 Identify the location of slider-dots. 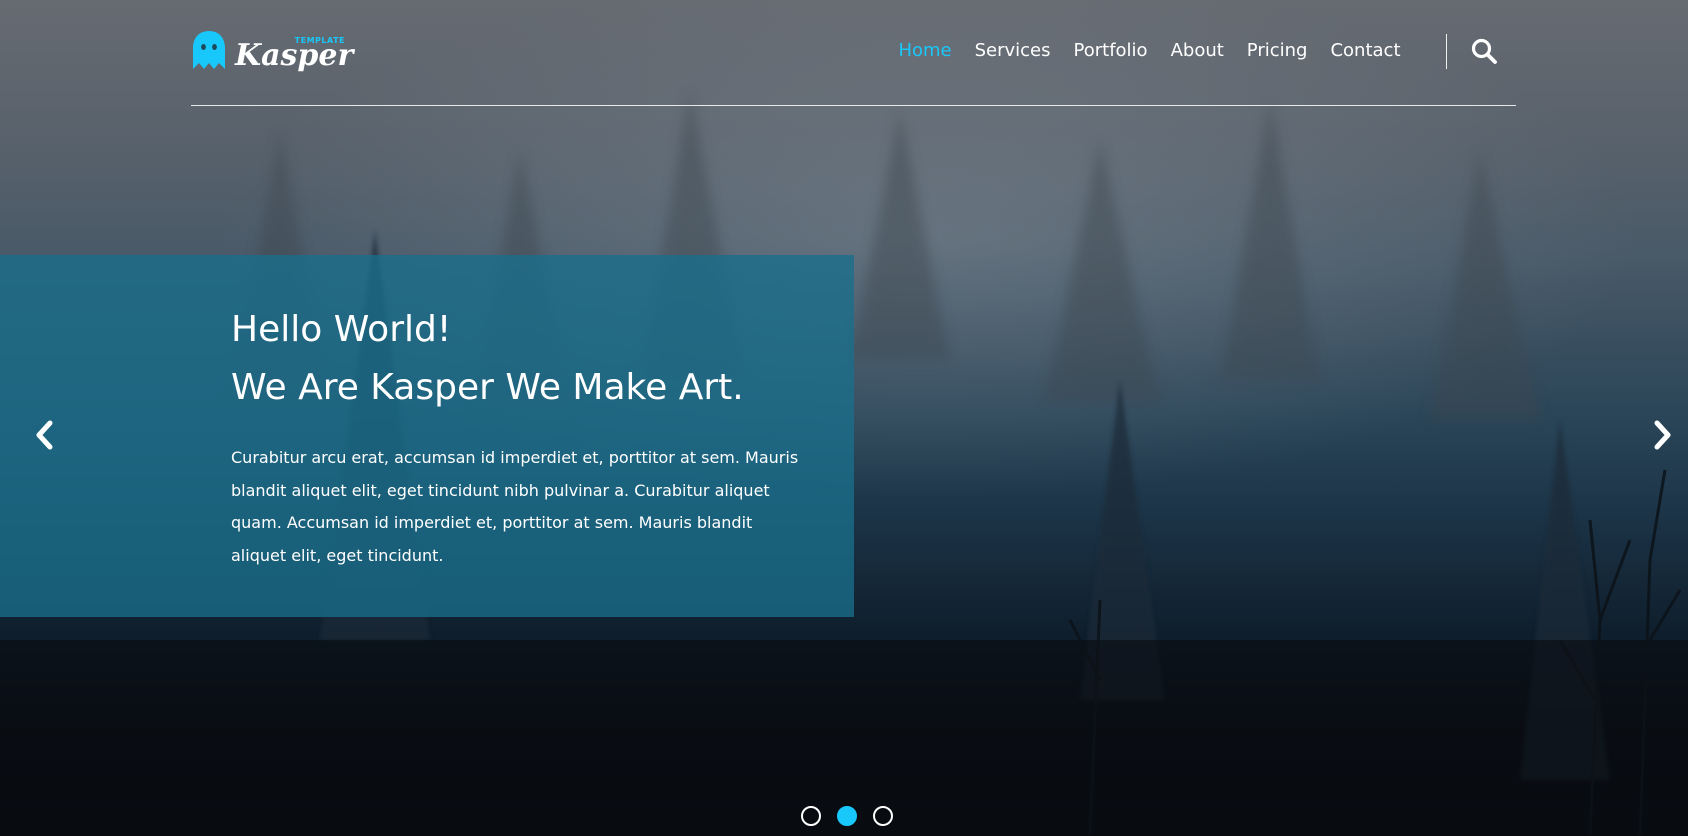
(847, 816).